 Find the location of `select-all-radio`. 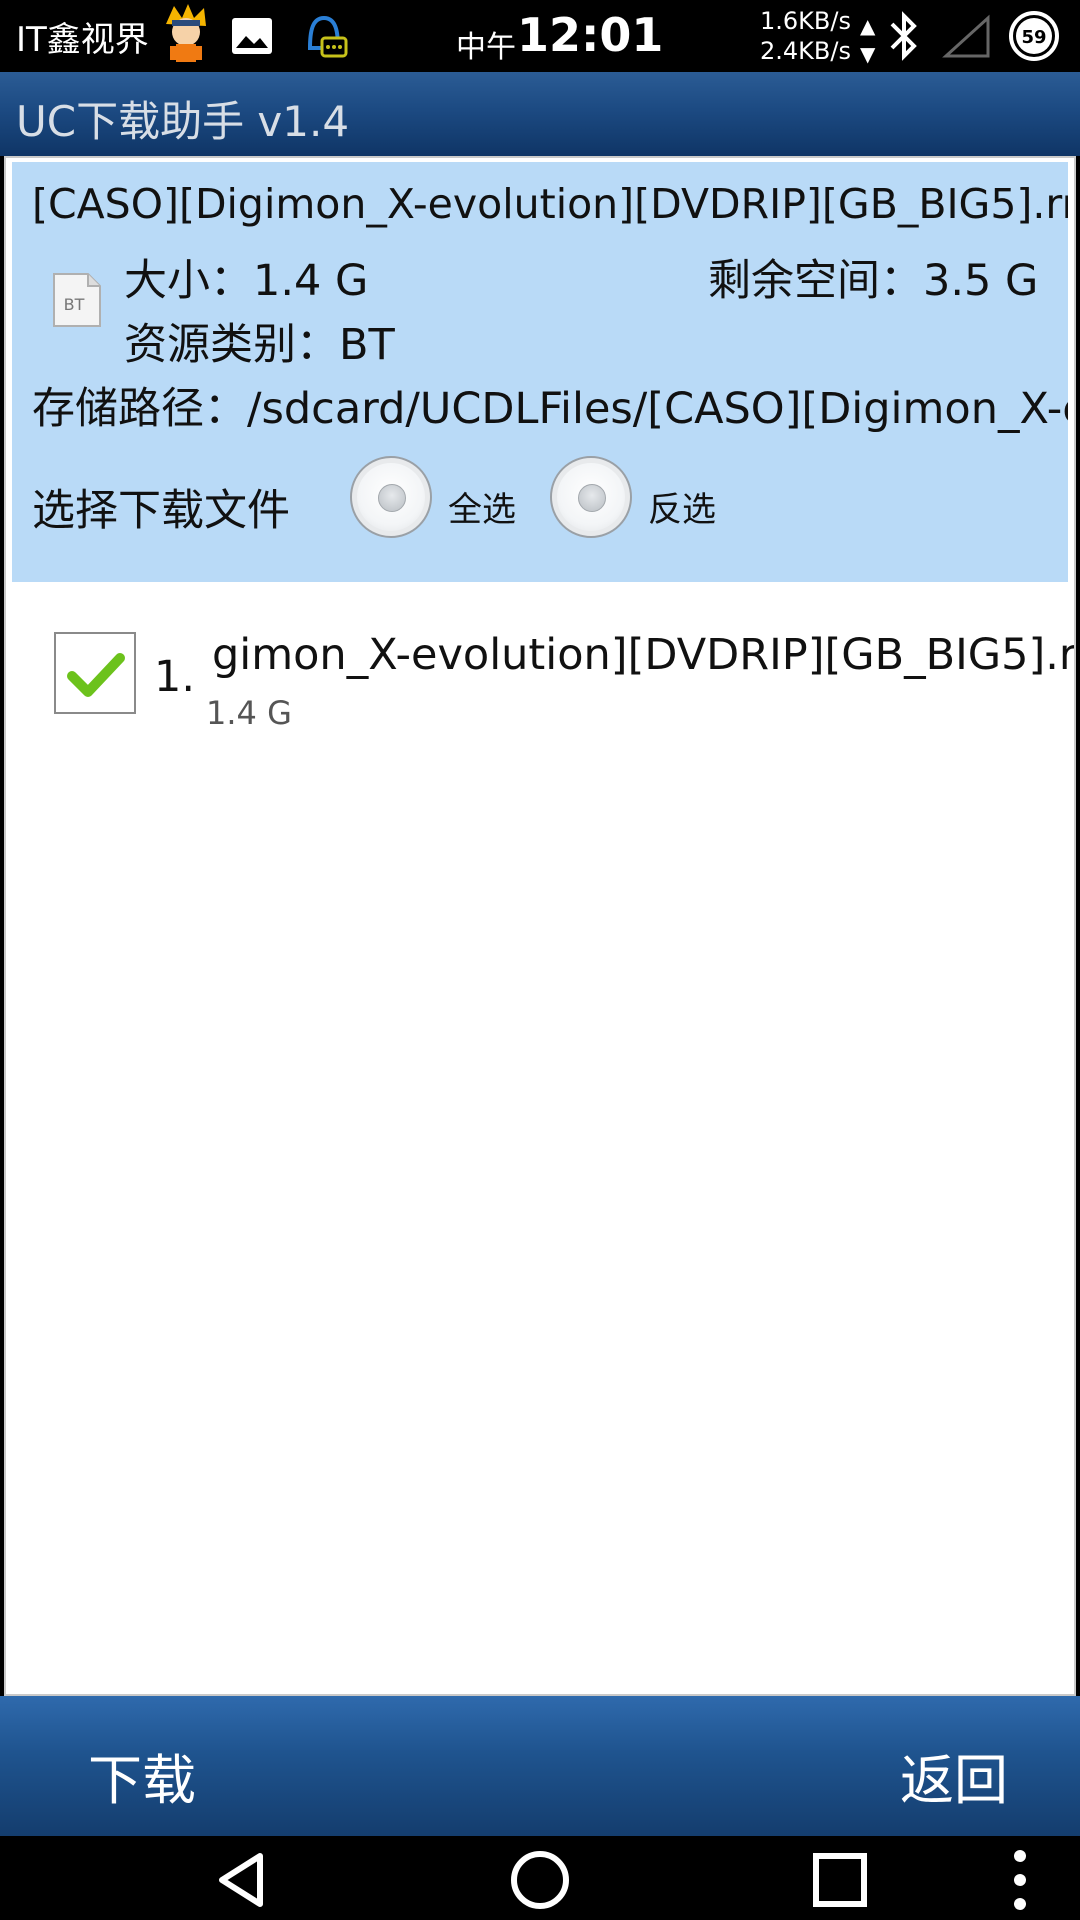

select-all-radio is located at coordinates (391, 497).